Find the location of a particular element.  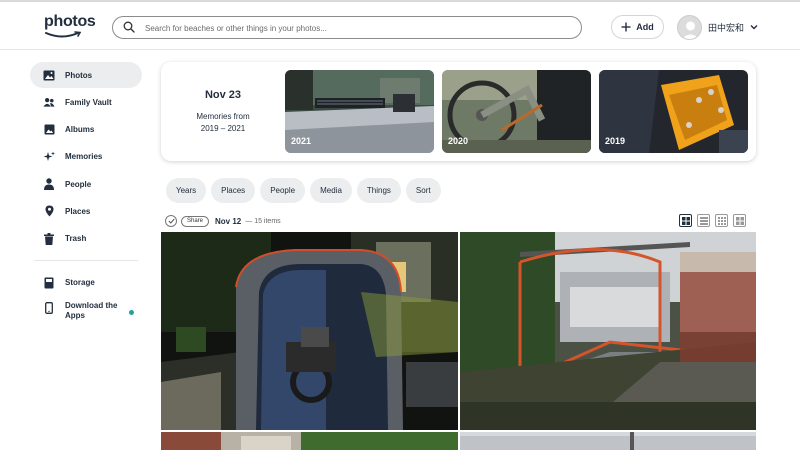

sidebar-divider is located at coordinates (86, 260).